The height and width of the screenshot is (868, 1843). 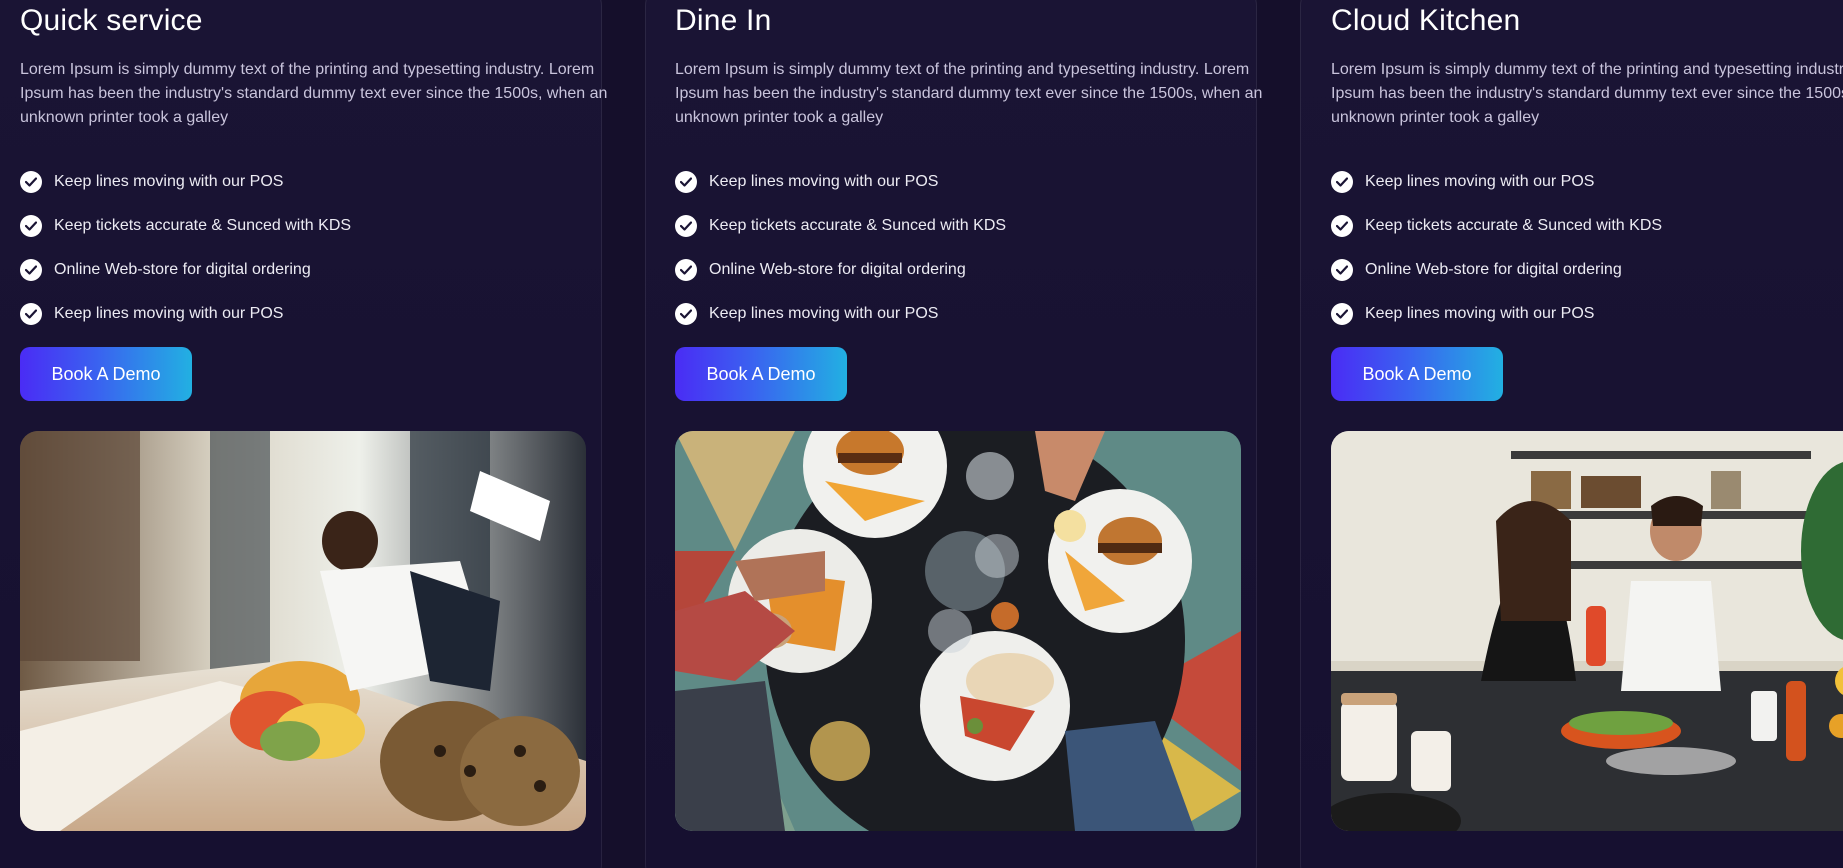 I want to click on card-title: Dine In, so click(x=723, y=20).